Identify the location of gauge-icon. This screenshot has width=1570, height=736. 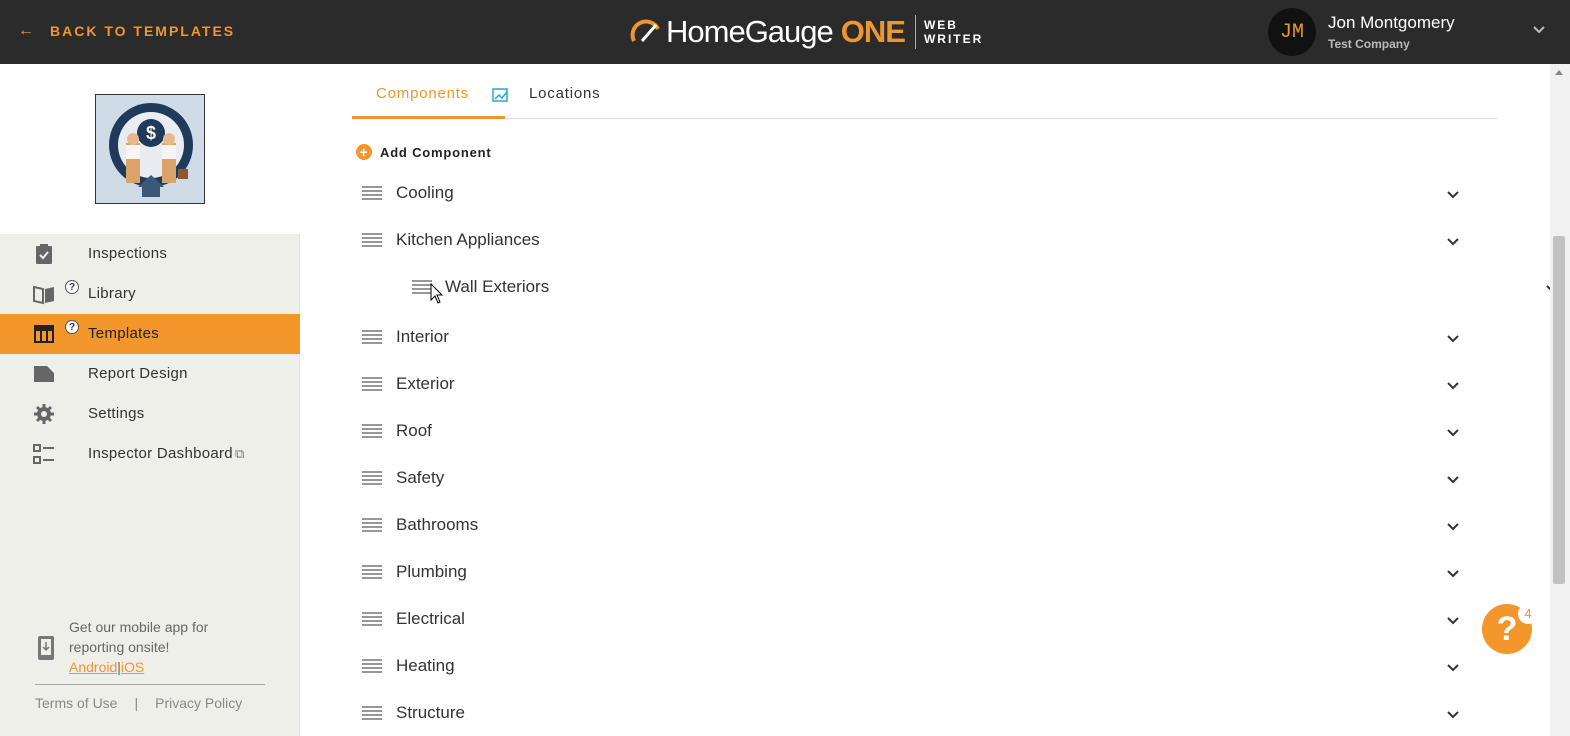
(645, 30).